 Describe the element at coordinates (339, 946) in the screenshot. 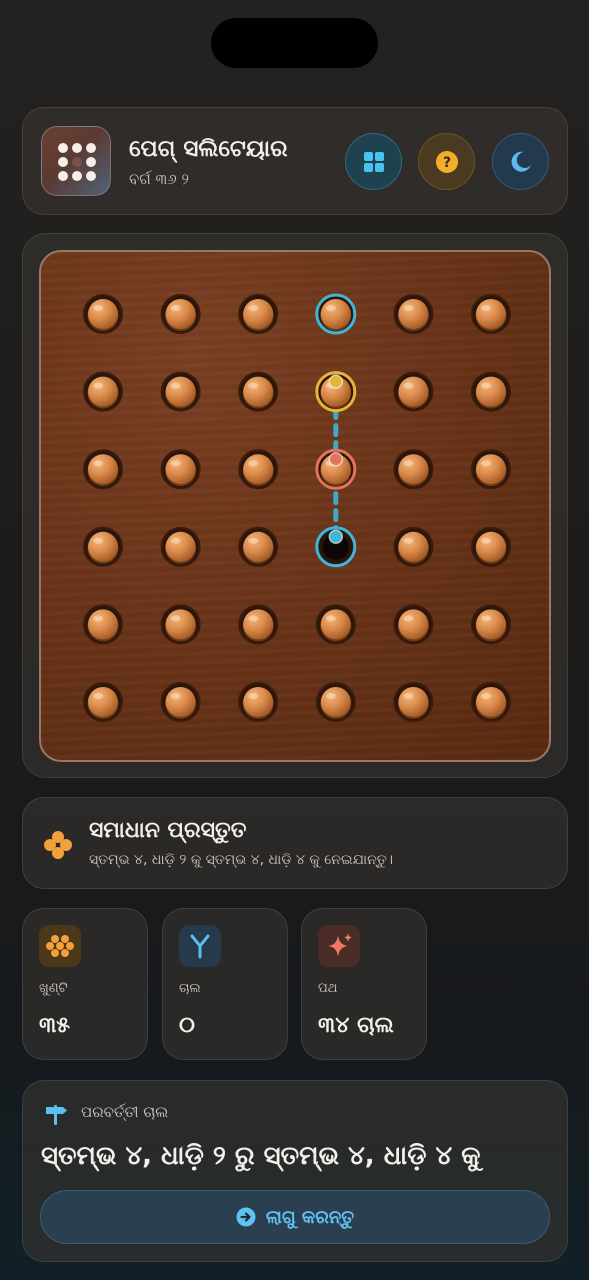

I see `sparkle-icon` at that location.